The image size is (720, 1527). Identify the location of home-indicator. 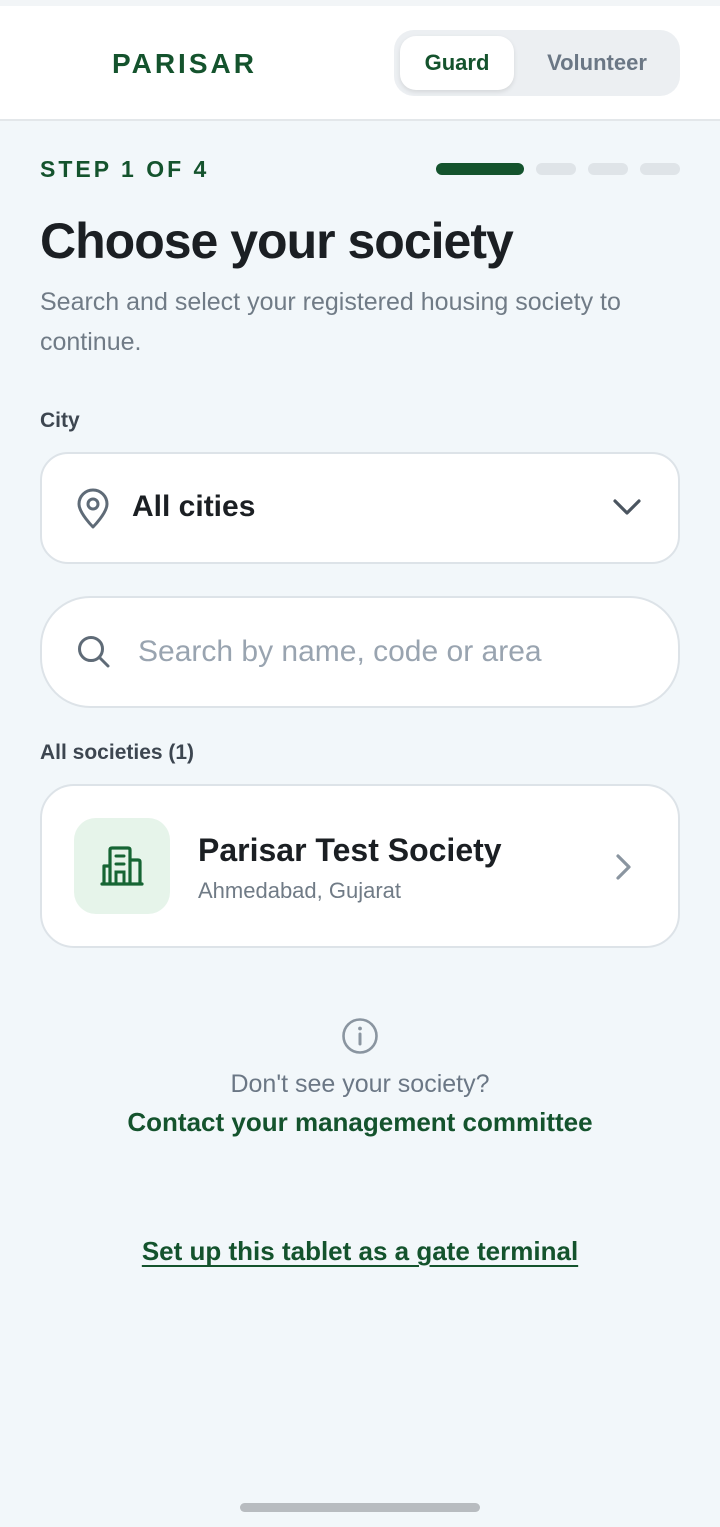
(360, 1507).